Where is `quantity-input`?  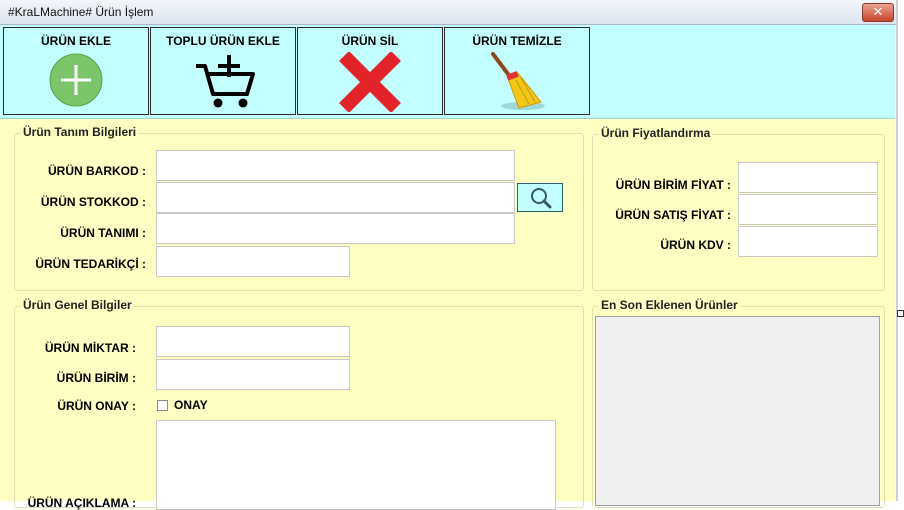
quantity-input is located at coordinates (253, 341).